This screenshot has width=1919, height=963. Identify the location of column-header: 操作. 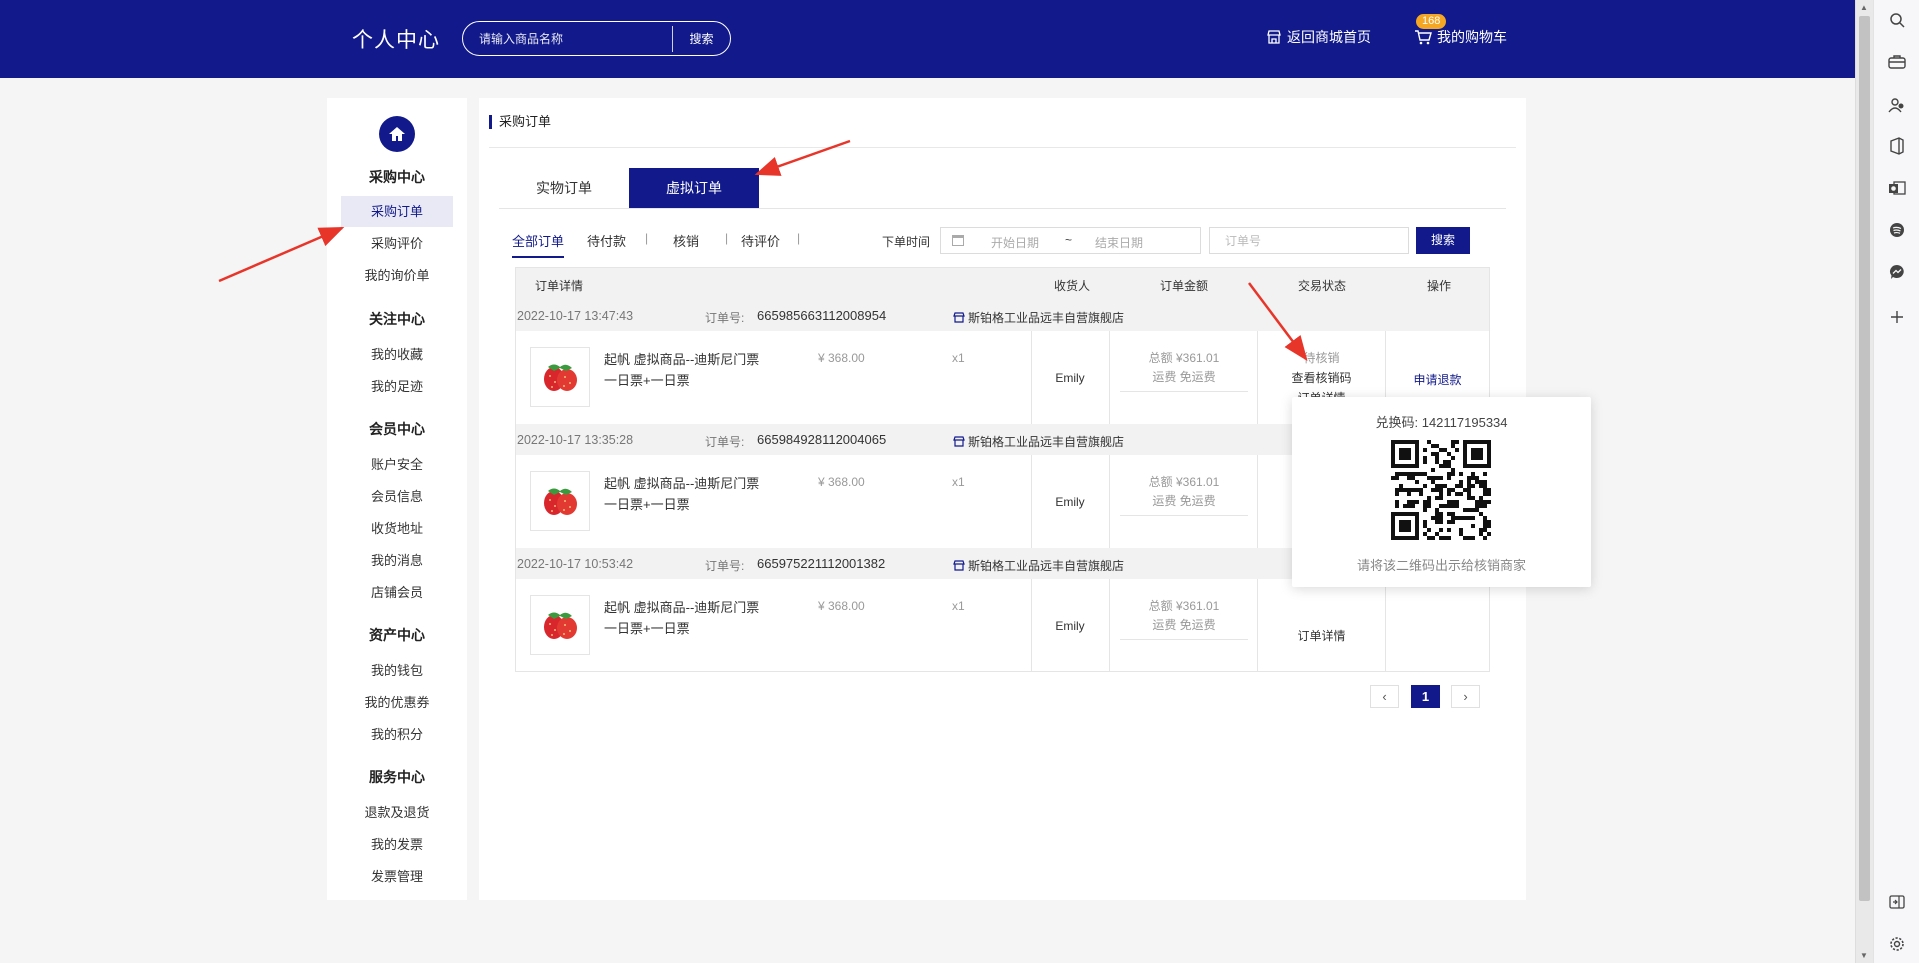
(1439, 286).